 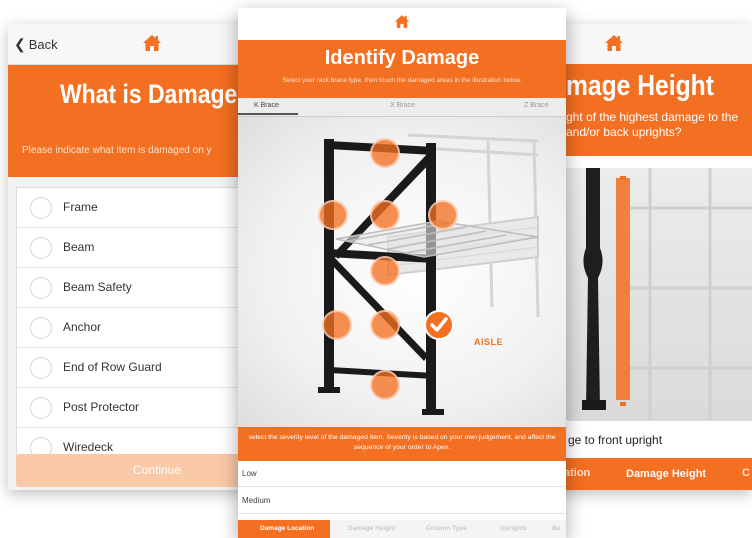 I want to click on option-label: Anchor, so click(x=82, y=327).